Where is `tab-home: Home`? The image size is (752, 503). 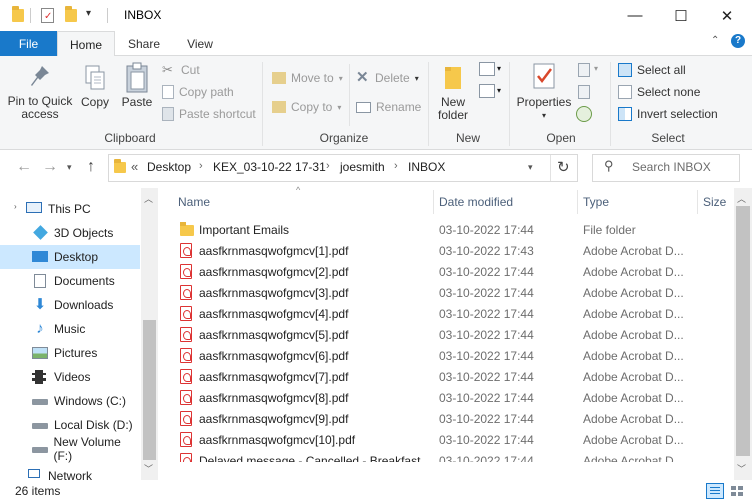
tab-home: Home is located at coordinates (86, 44).